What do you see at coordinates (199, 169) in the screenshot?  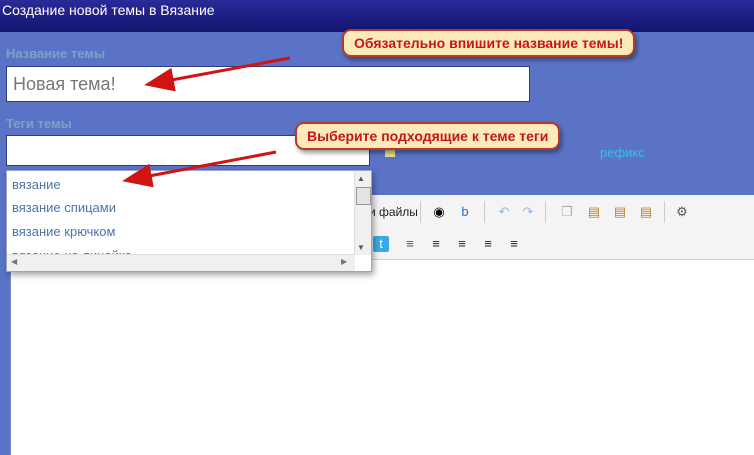 I see `arrow-to-tag-suggestions` at bounding box center [199, 169].